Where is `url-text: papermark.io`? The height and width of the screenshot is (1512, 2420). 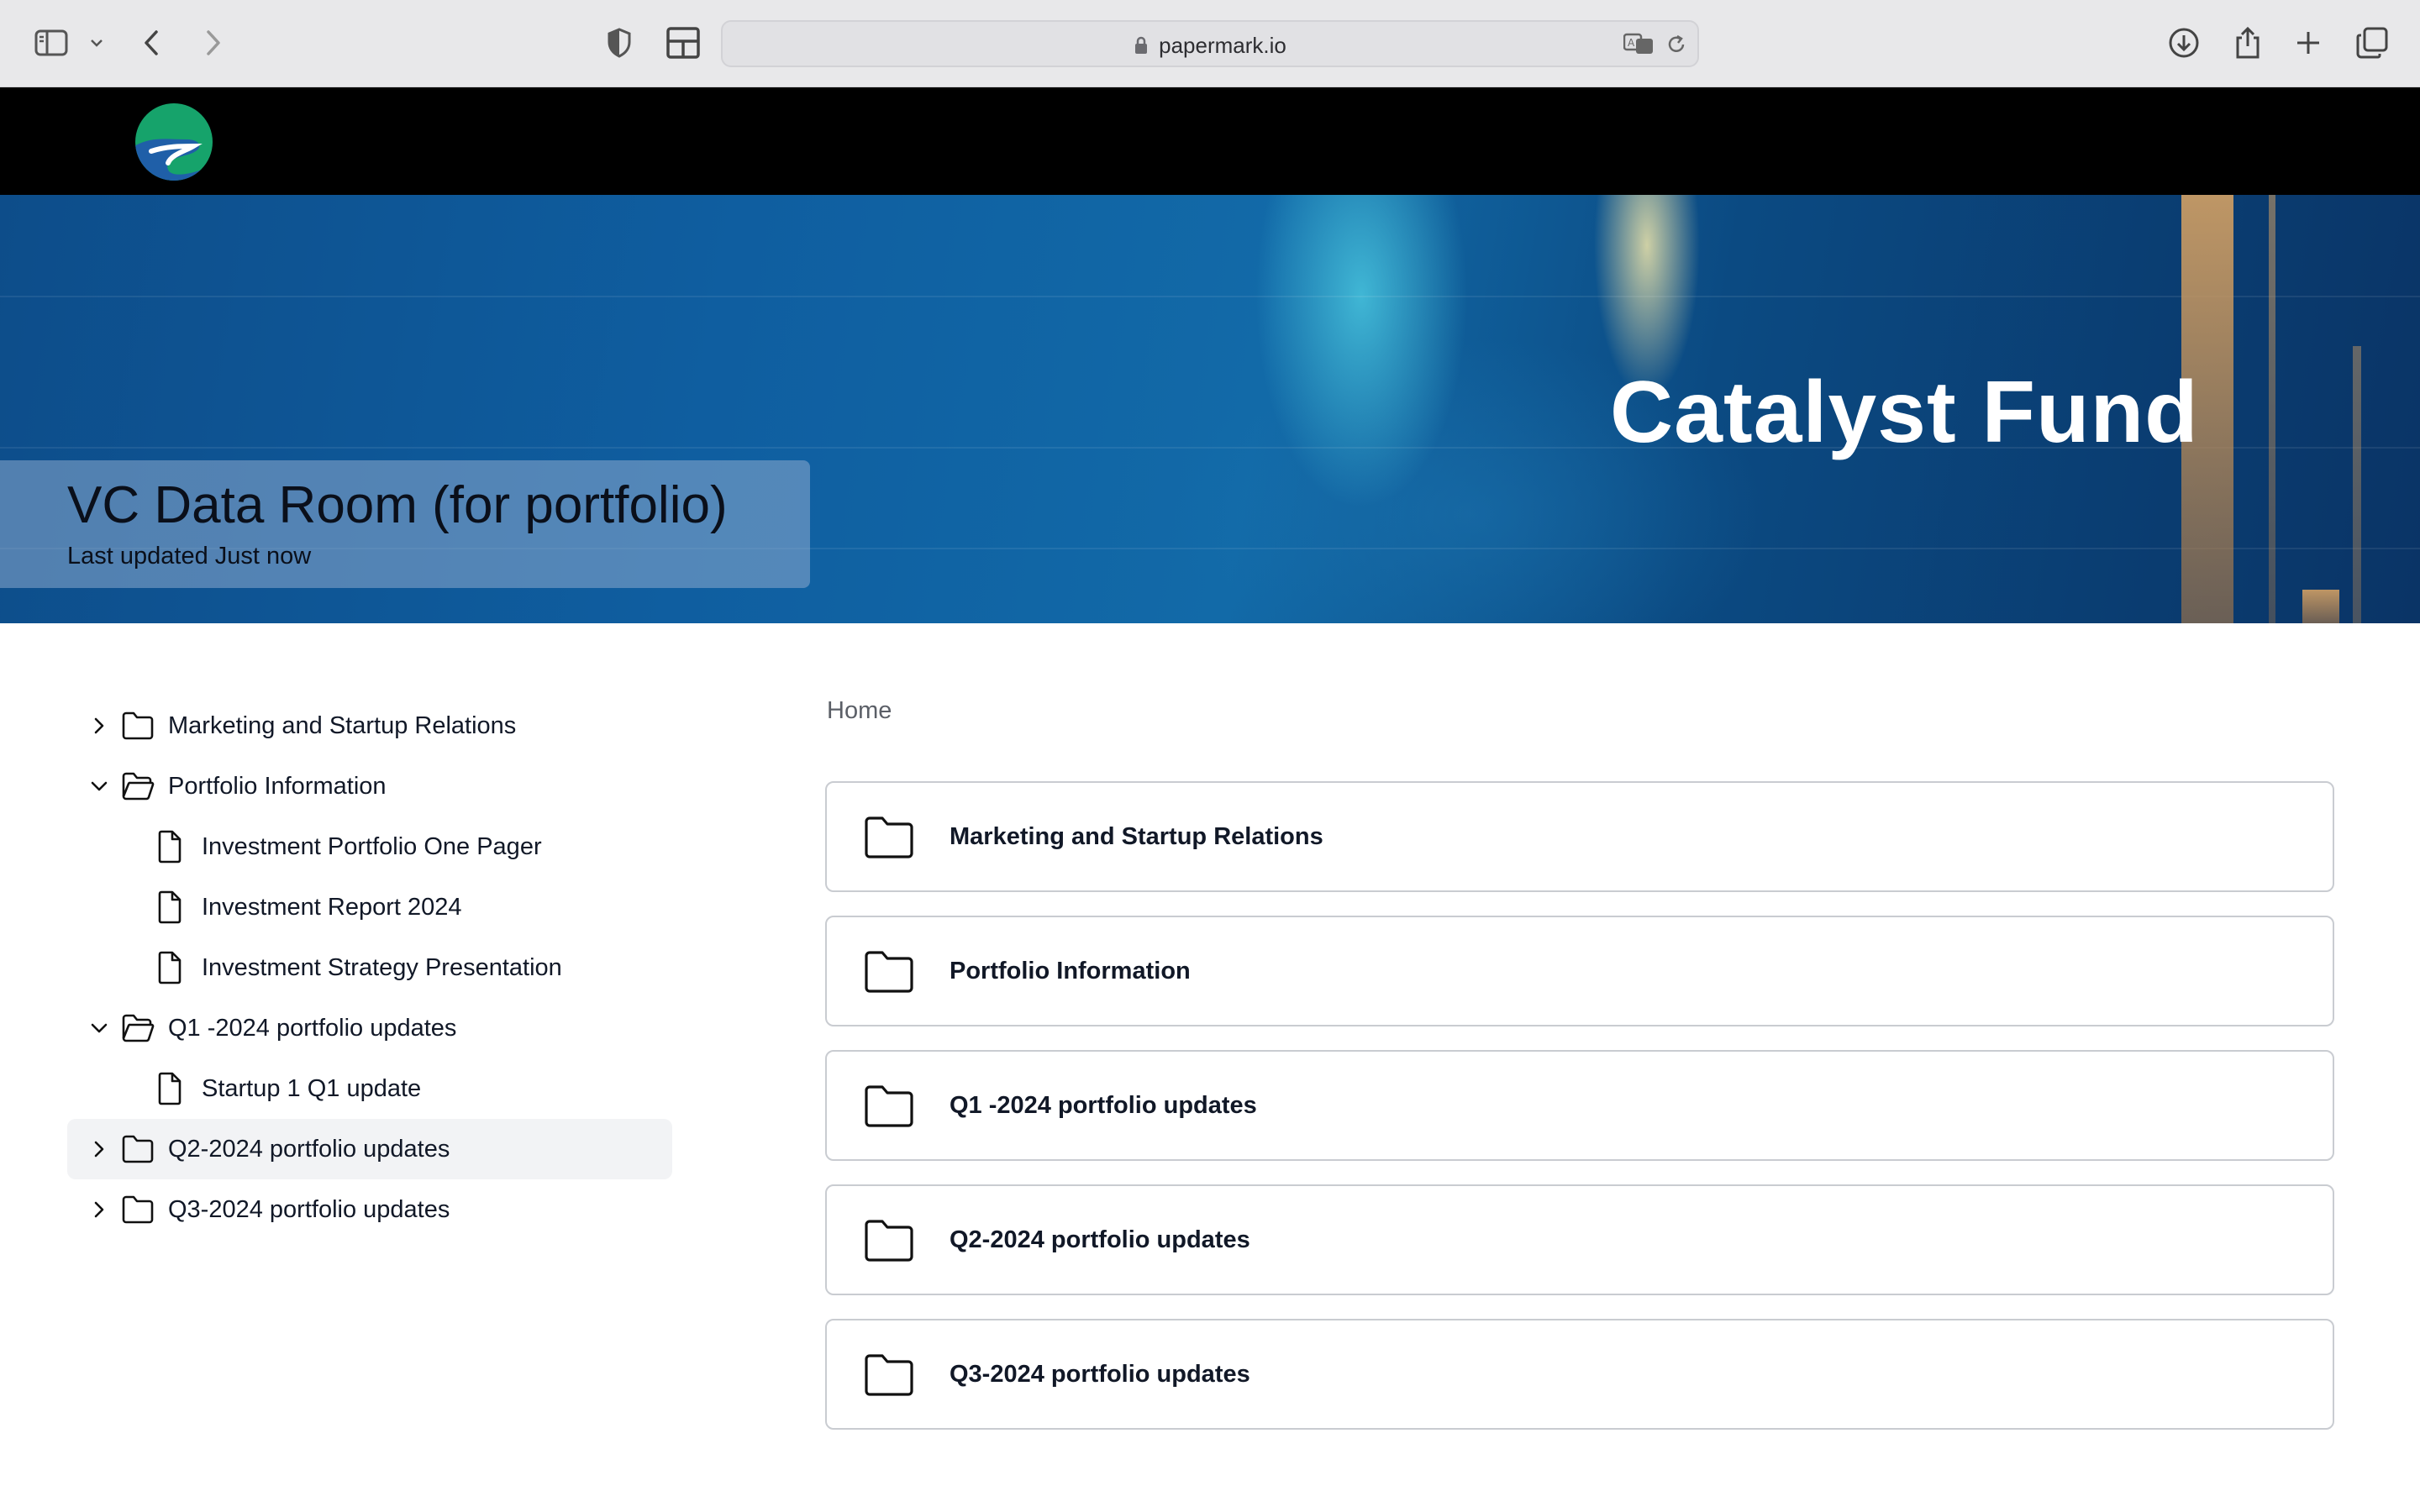
url-text: papermark.io is located at coordinates (1223, 45).